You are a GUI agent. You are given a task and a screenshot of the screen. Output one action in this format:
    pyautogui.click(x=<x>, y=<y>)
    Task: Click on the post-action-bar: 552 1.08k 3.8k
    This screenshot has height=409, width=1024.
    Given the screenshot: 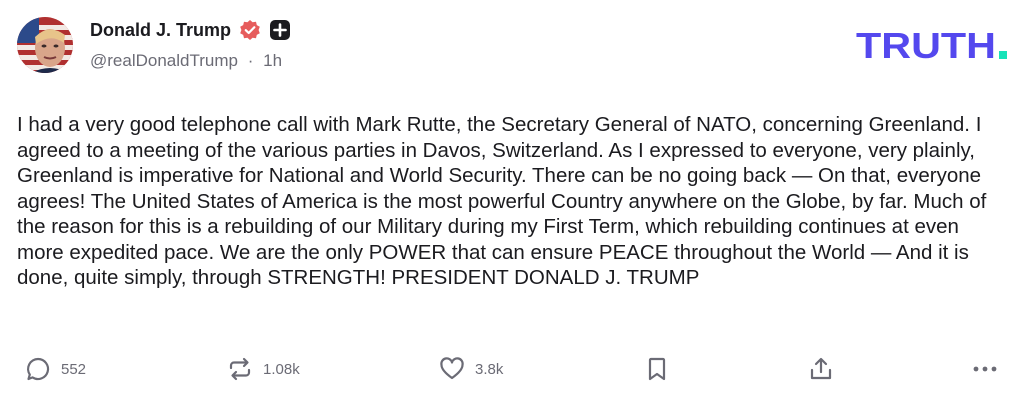 What is the action you would take?
    pyautogui.click(x=512, y=369)
    